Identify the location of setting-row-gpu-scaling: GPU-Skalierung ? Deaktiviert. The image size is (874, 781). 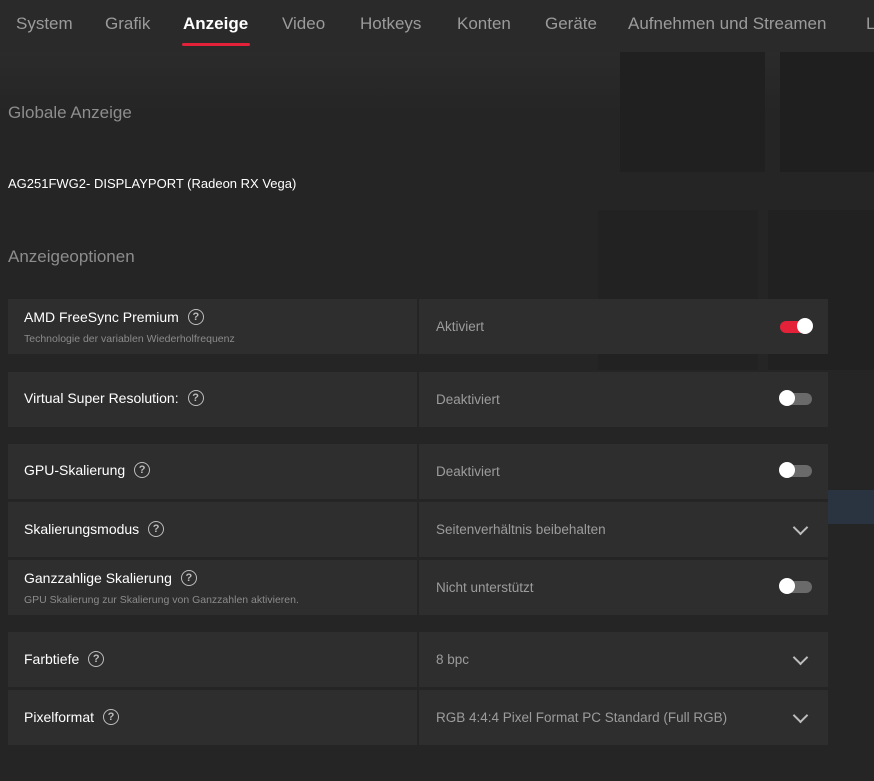
(418, 471).